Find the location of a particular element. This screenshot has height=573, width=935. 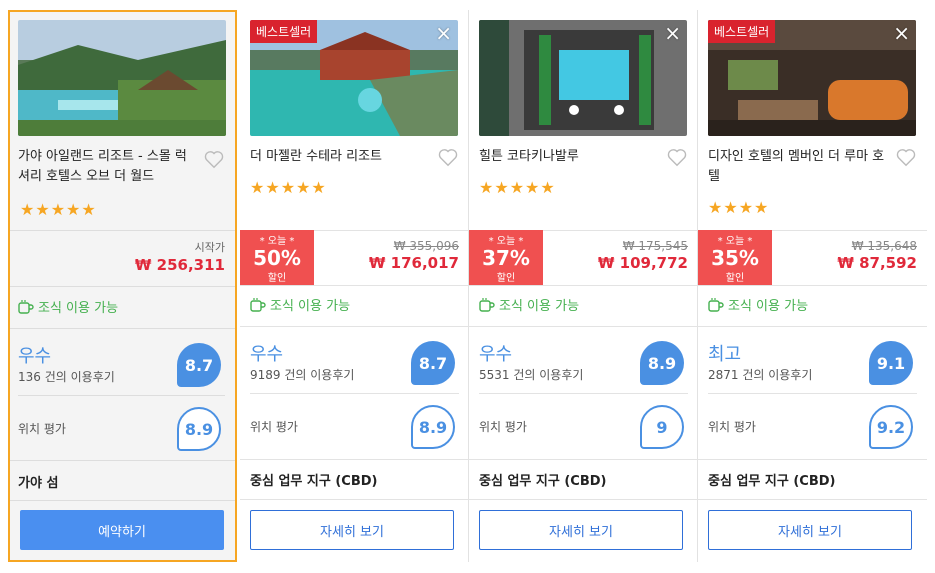

hotel-name: 더 마젤란 수테라 리조트 is located at coordinates (340, 157).